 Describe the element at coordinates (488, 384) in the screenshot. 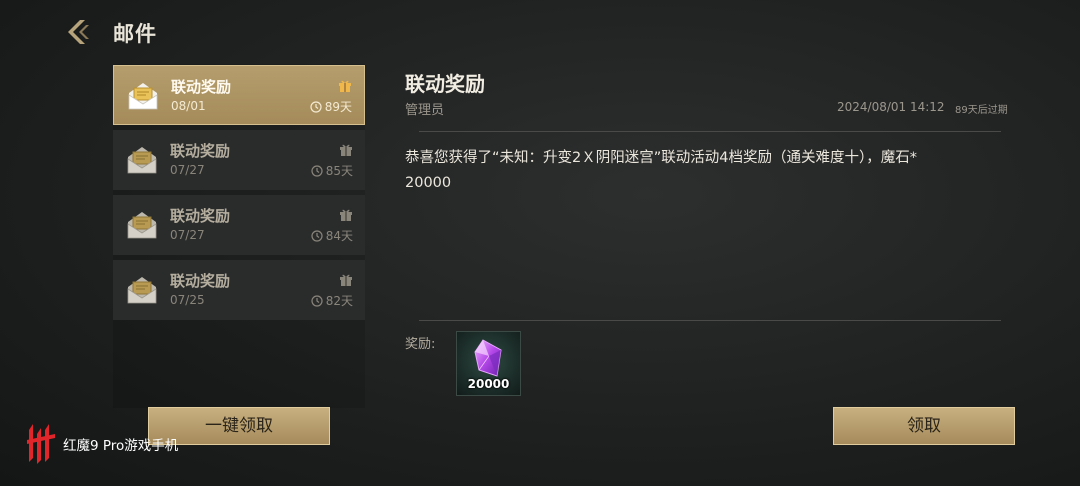

I see `reward-quantity: 20000` at that location.